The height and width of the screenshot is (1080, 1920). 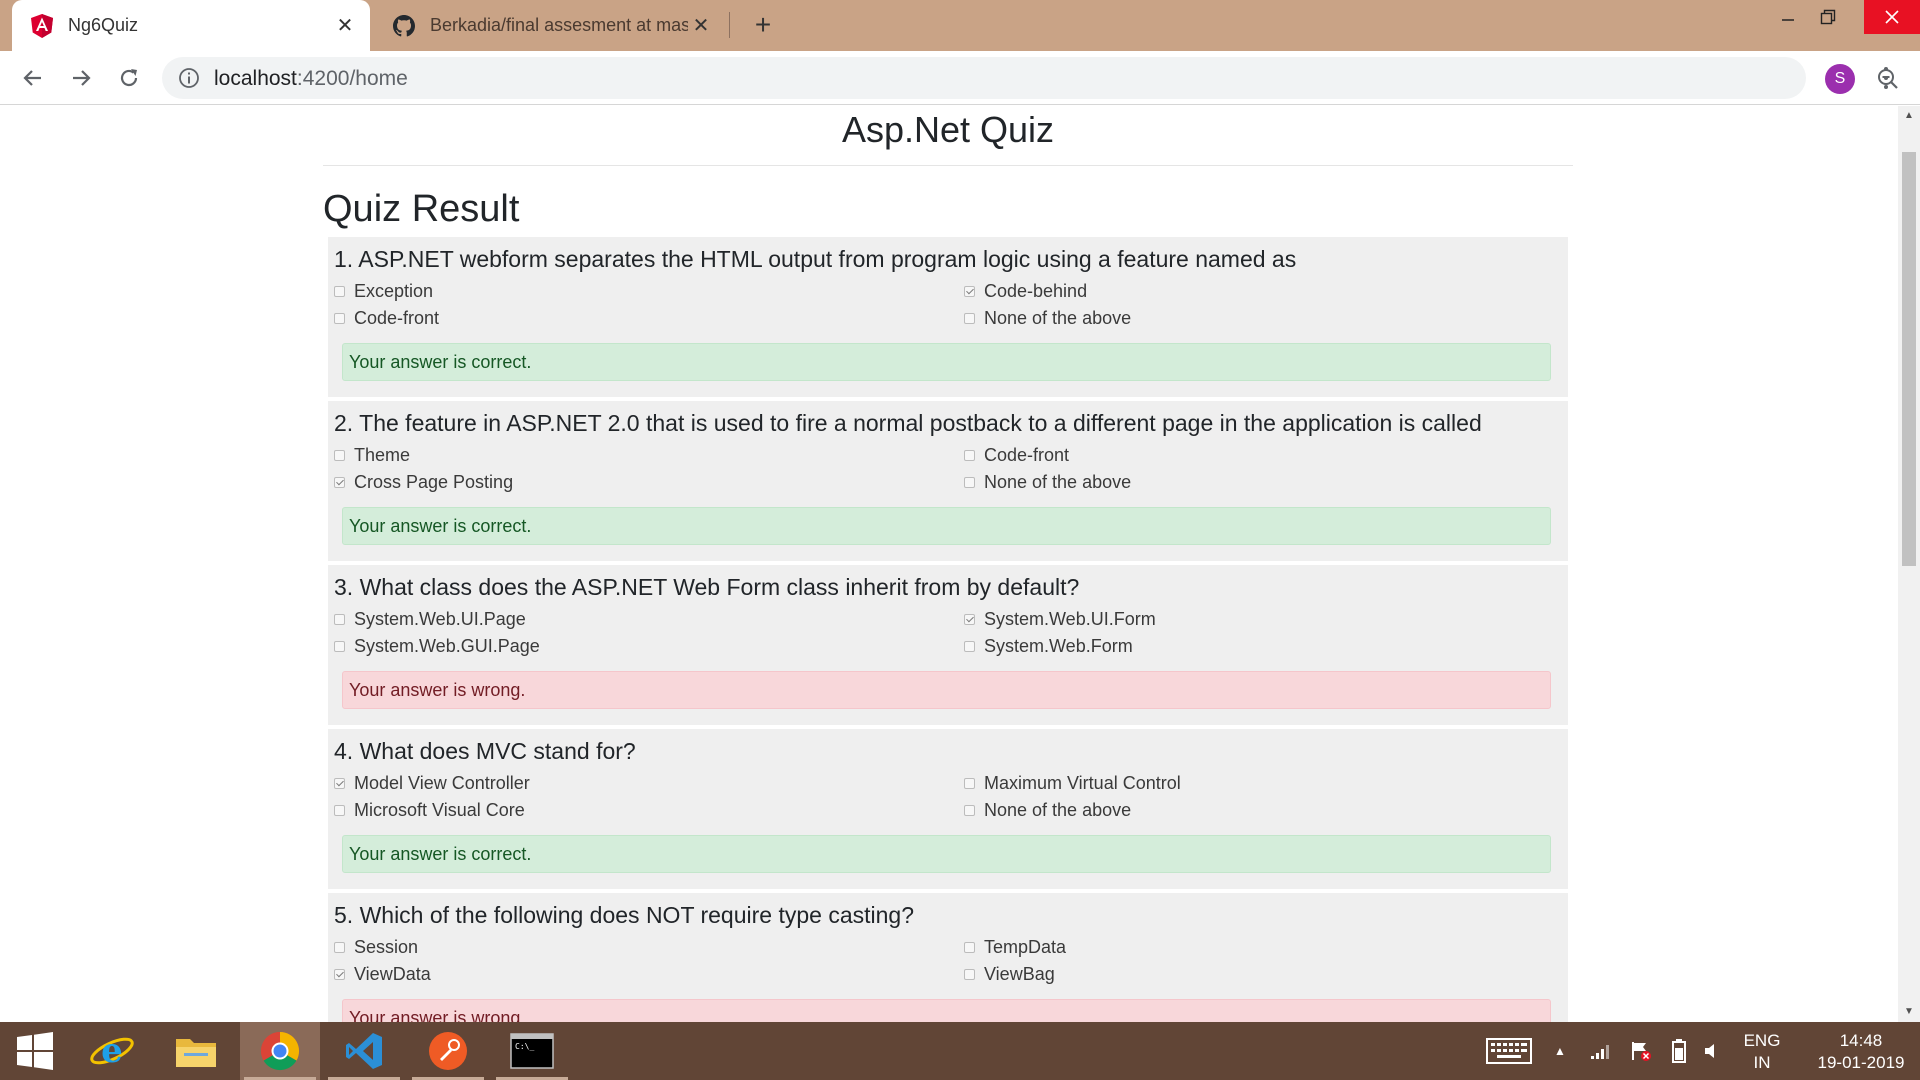 What do you see at coordinates (1679, 1051) in the screenshot?
I see `battery-icon` at bounding box center [1679, 1051].